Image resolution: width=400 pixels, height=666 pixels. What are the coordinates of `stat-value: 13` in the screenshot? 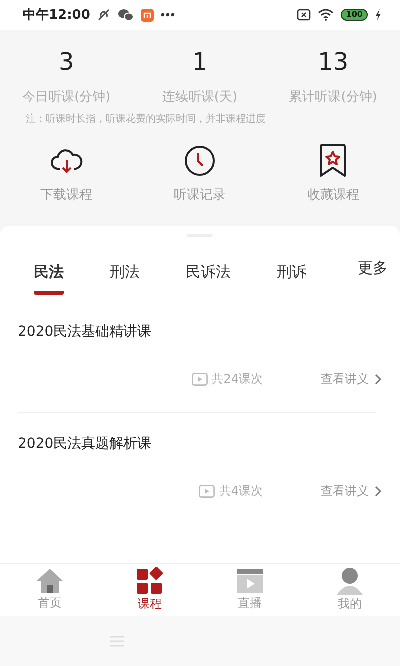 It's located at (333, 62).